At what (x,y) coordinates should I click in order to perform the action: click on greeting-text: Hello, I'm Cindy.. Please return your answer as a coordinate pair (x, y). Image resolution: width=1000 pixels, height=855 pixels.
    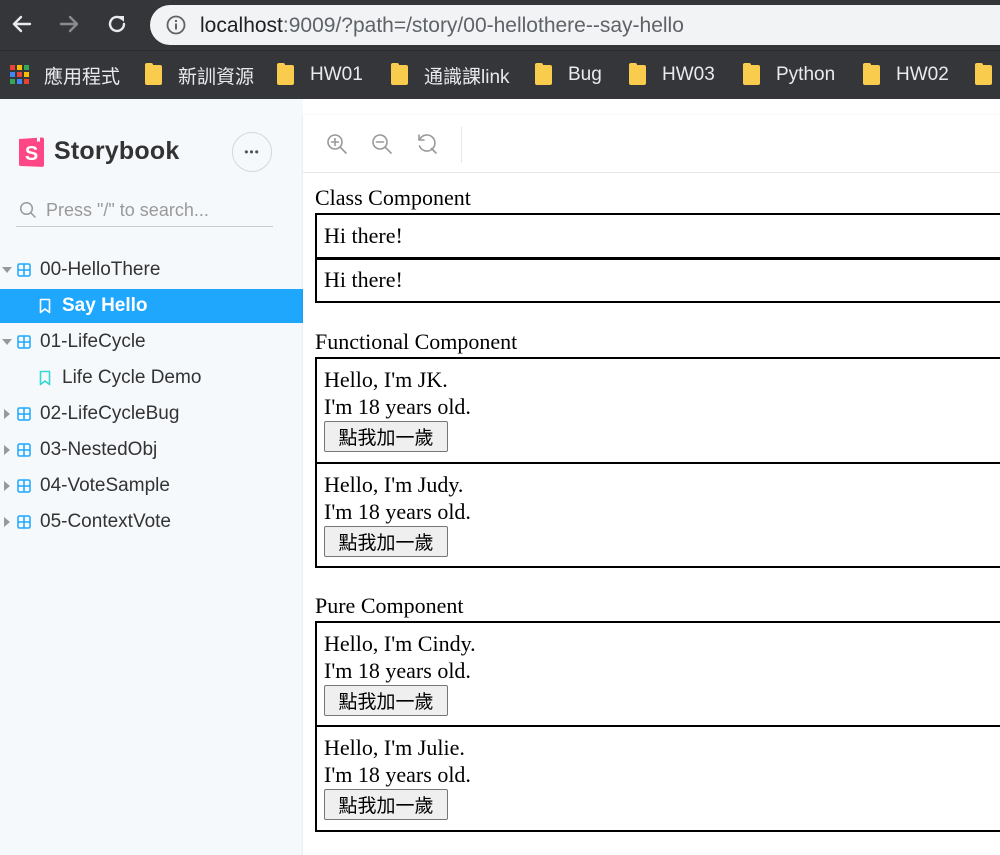
    Looking at the image, I should click on (400, 643).